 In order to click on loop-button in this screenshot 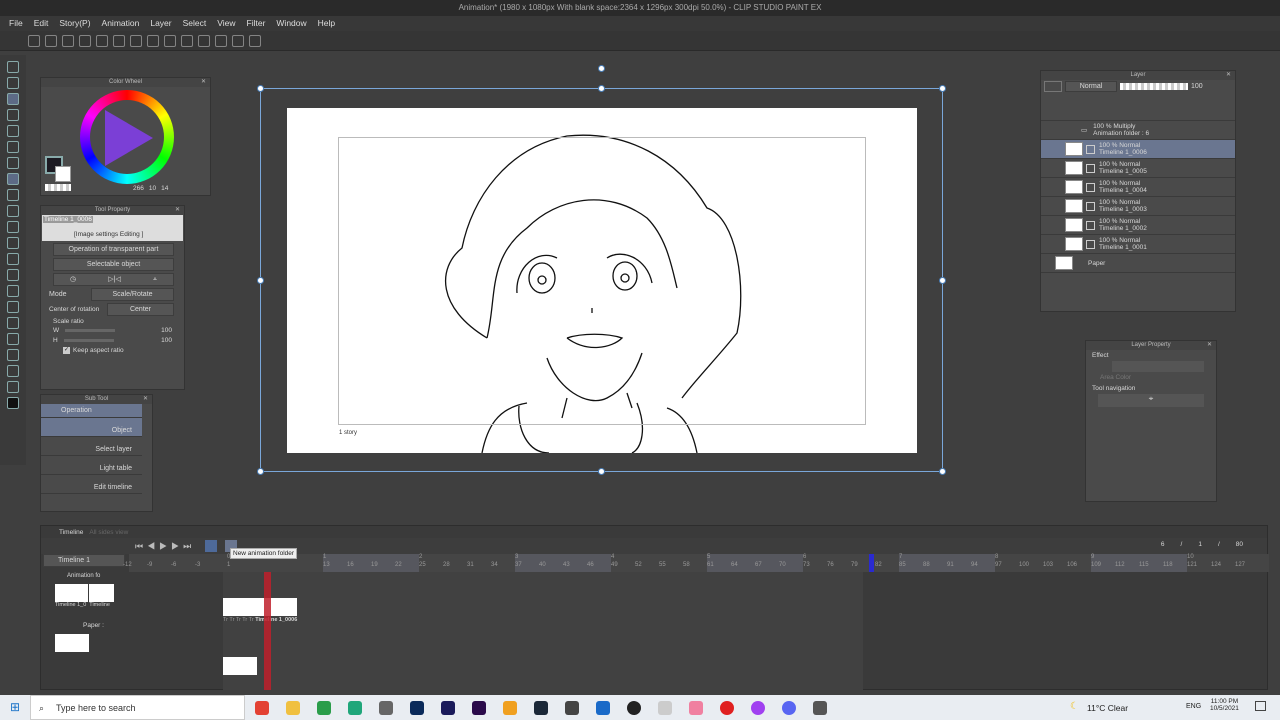, I will do `click(211, 546)`.